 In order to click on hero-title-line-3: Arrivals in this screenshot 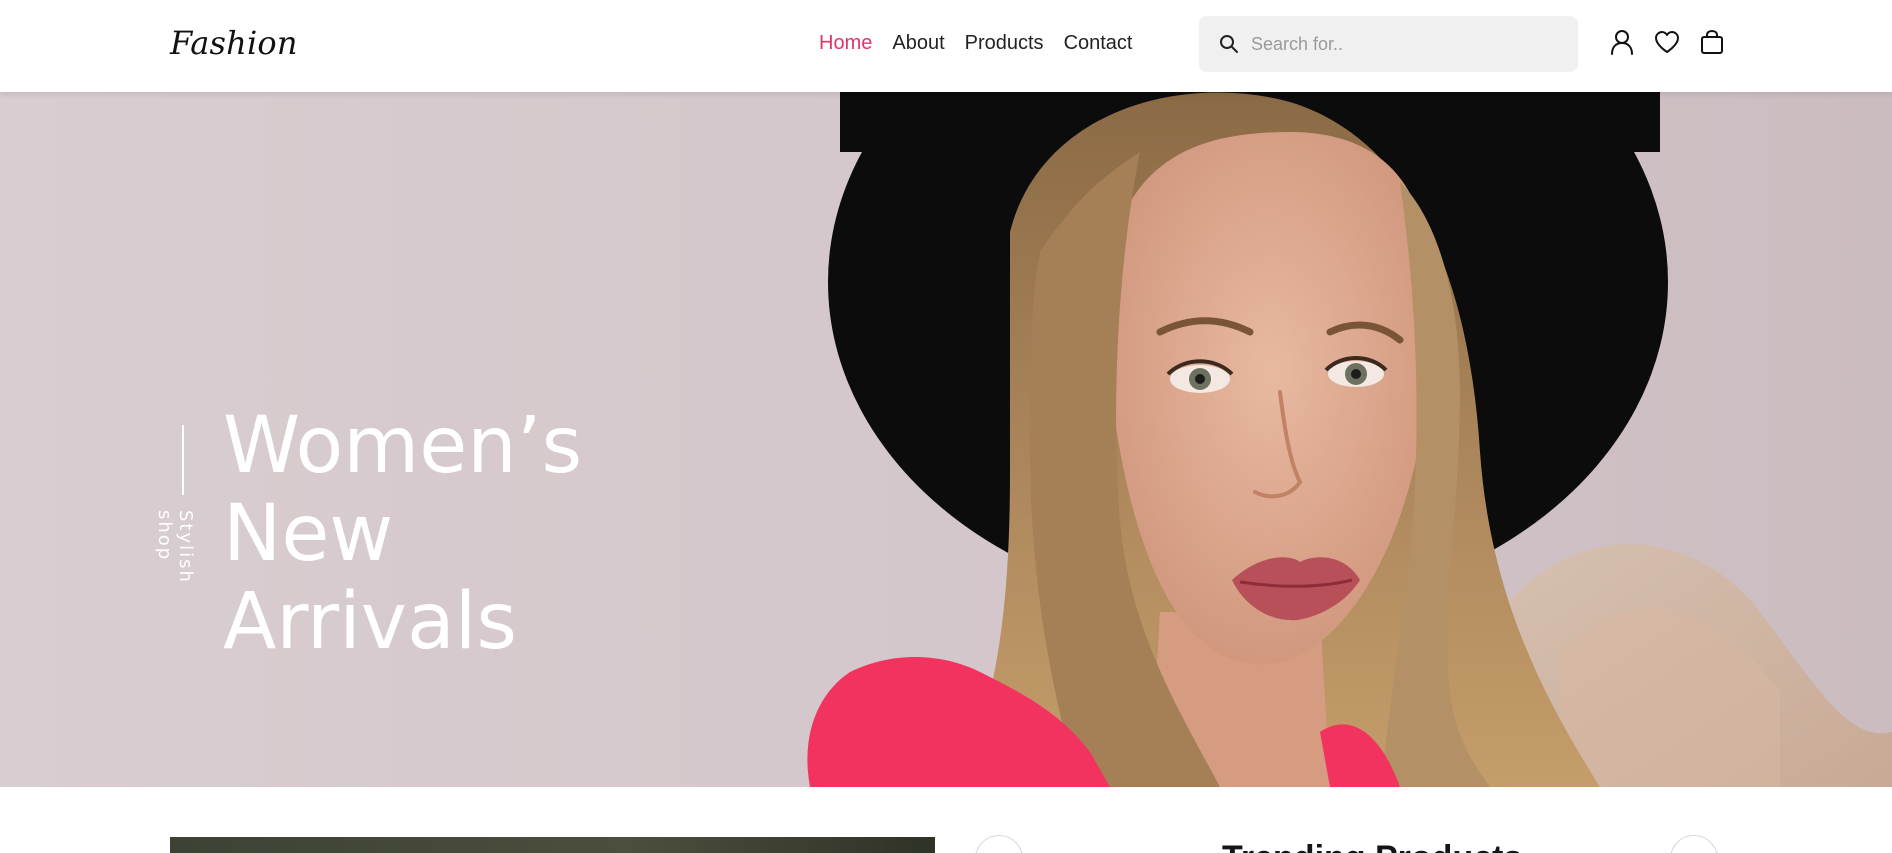, I will do `click(370, 622)`.